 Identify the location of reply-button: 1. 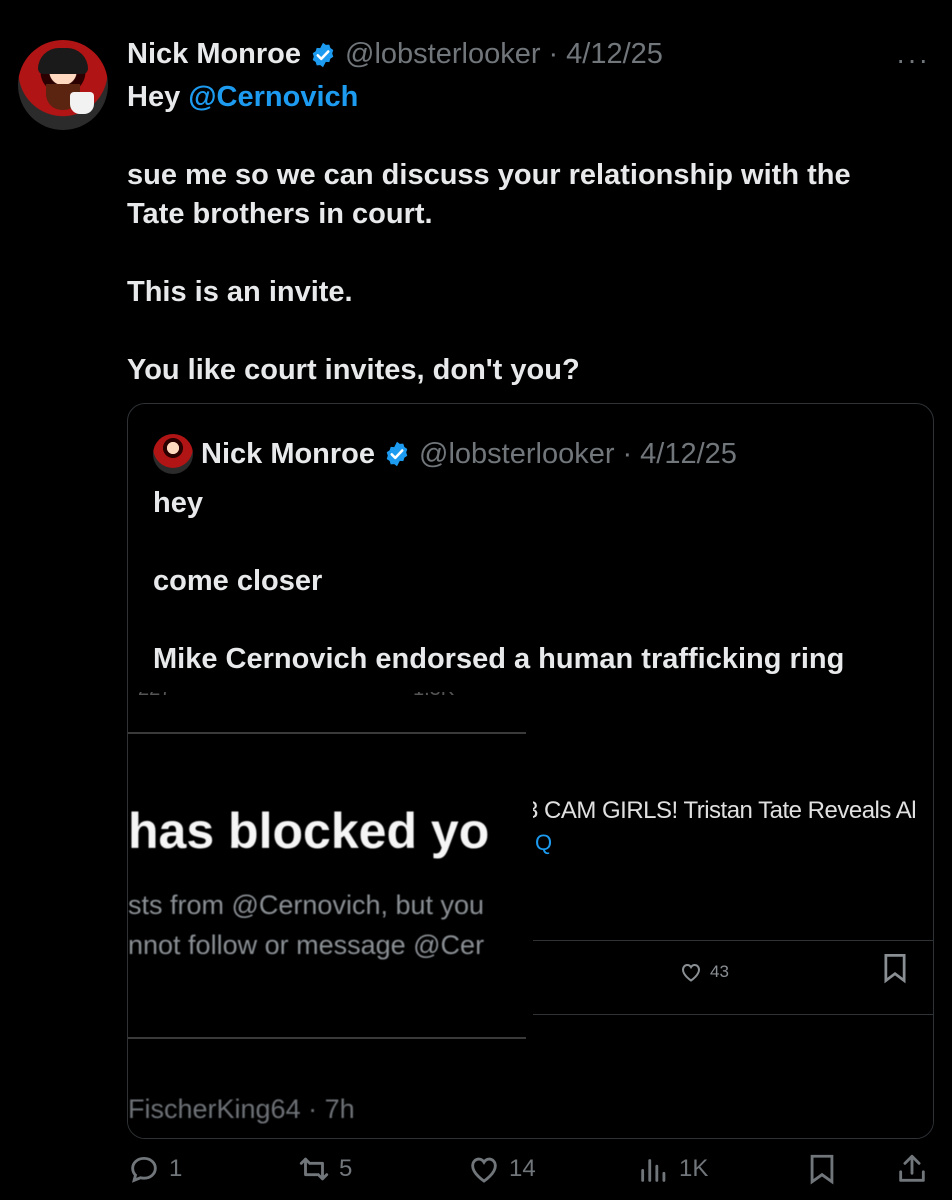
(154, 1169).